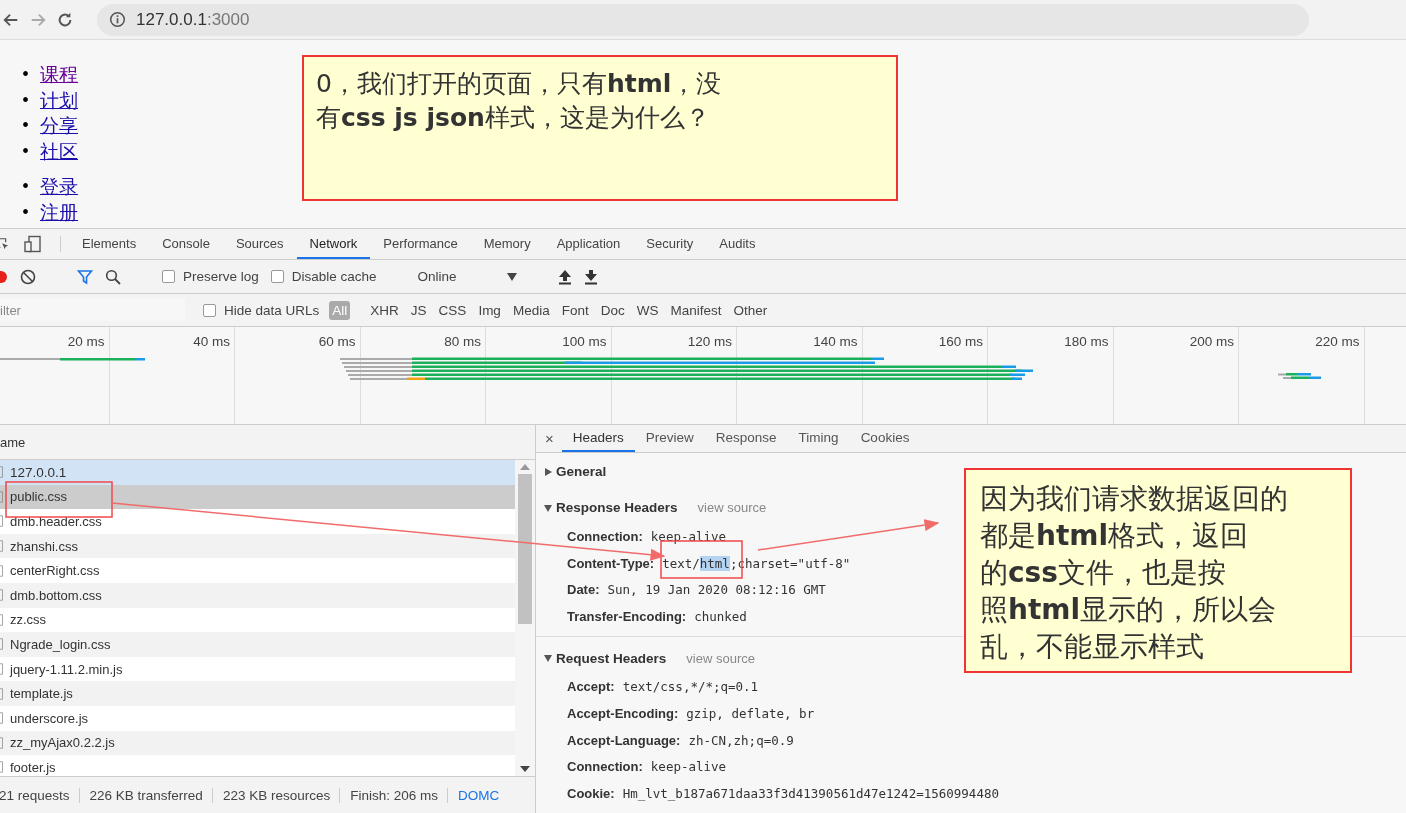 Image resolution: width=1406 pixels, height=813 pixels. What do you see at coordinates (696, 310) in the screenshot?
I see `type-filter: Manifest` at bounding box center [696, 310].